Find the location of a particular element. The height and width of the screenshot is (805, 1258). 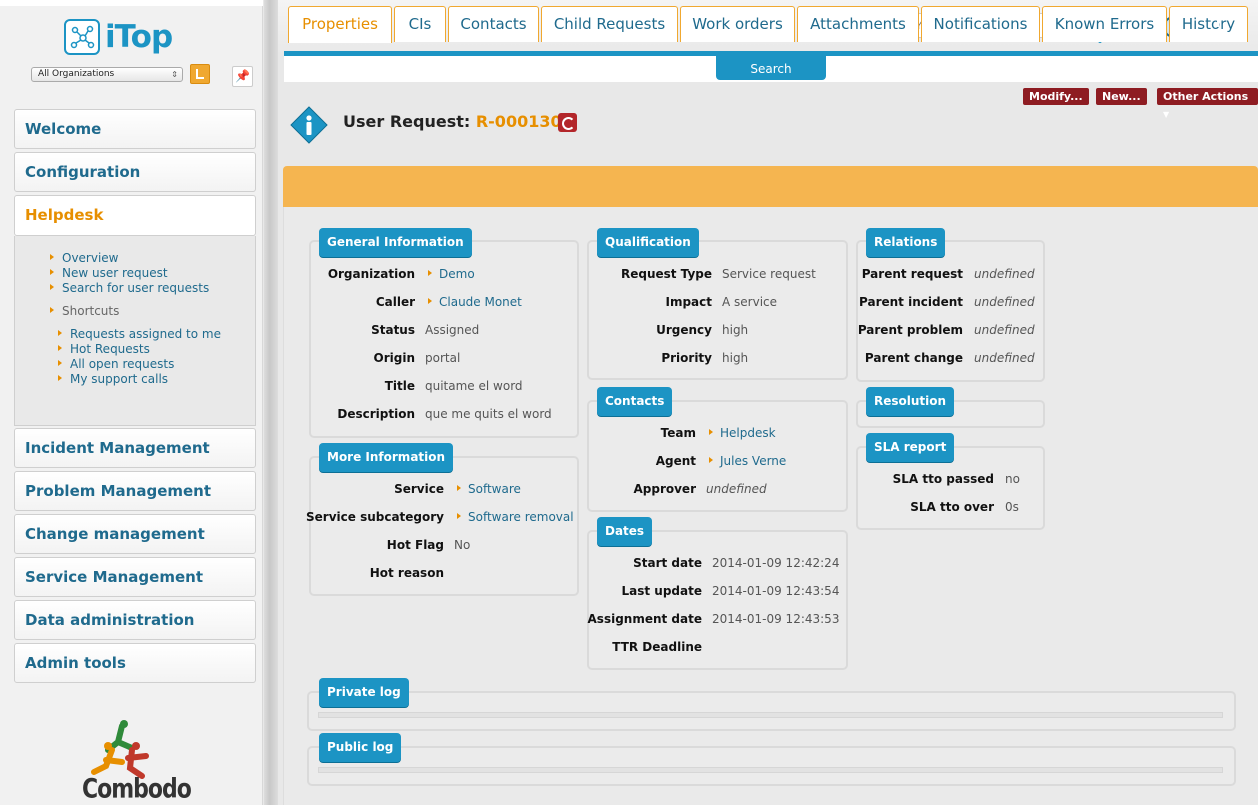

menu-problem-management: Problem Management is located at coordinates (135, 491).